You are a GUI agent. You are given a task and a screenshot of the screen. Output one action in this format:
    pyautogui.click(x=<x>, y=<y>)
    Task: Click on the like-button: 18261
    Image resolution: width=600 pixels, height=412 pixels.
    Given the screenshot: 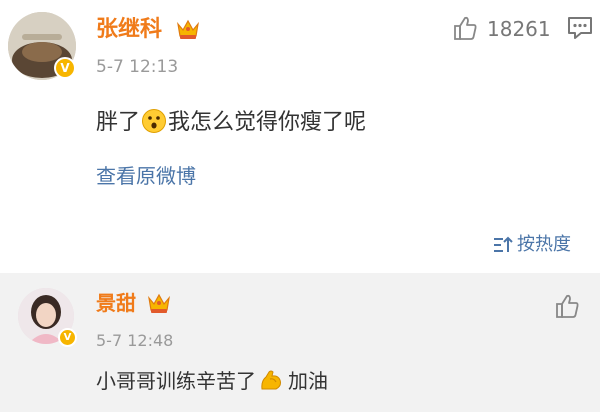 What is the action you would take?
    pyautogui.click(x=501, y=29)
    